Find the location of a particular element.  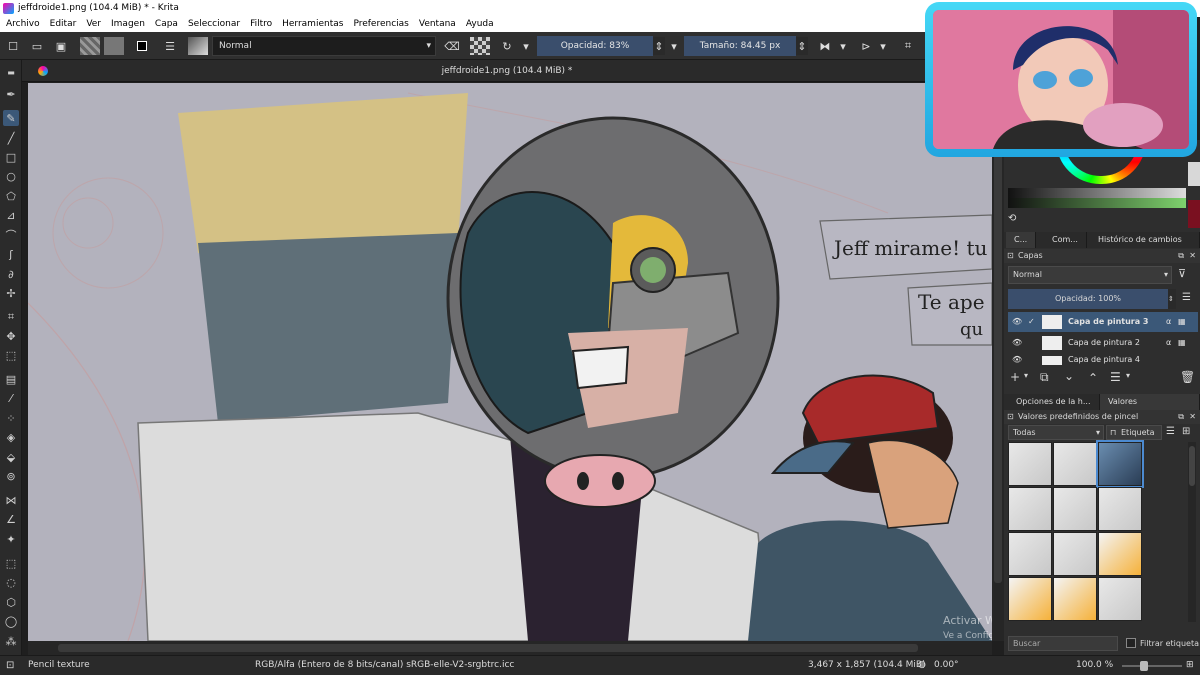

value-slider is located at coordinates (1097, 193).